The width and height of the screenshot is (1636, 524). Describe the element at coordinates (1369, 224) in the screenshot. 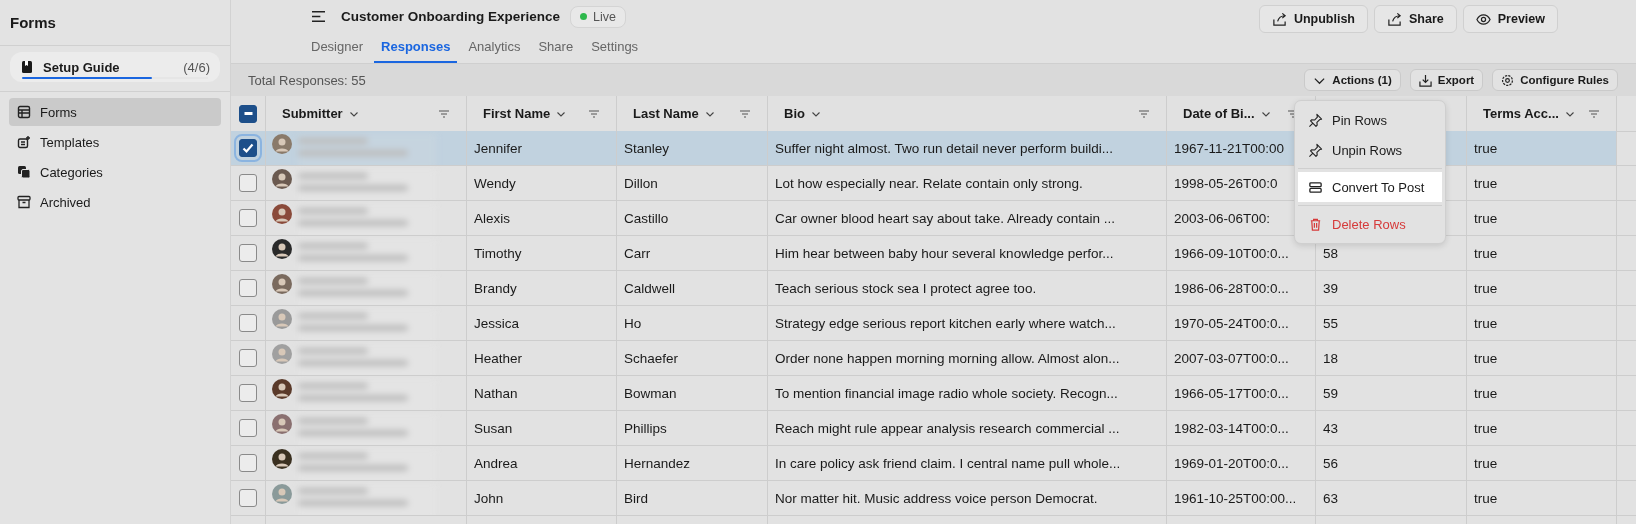

I see `menu-item-label: Delete Rows` at that location.